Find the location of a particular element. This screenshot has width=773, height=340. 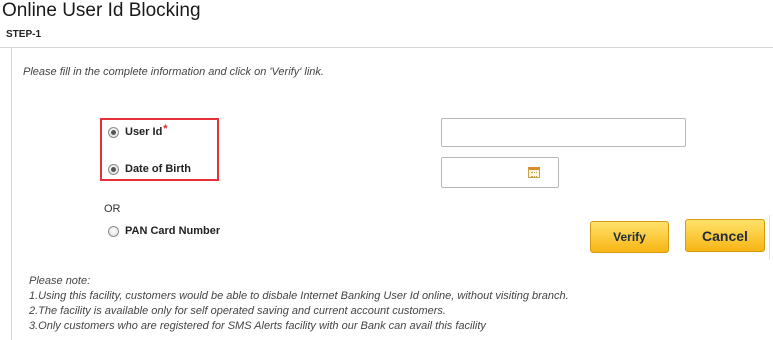

dob-radio is located at coordinates (113, 169).